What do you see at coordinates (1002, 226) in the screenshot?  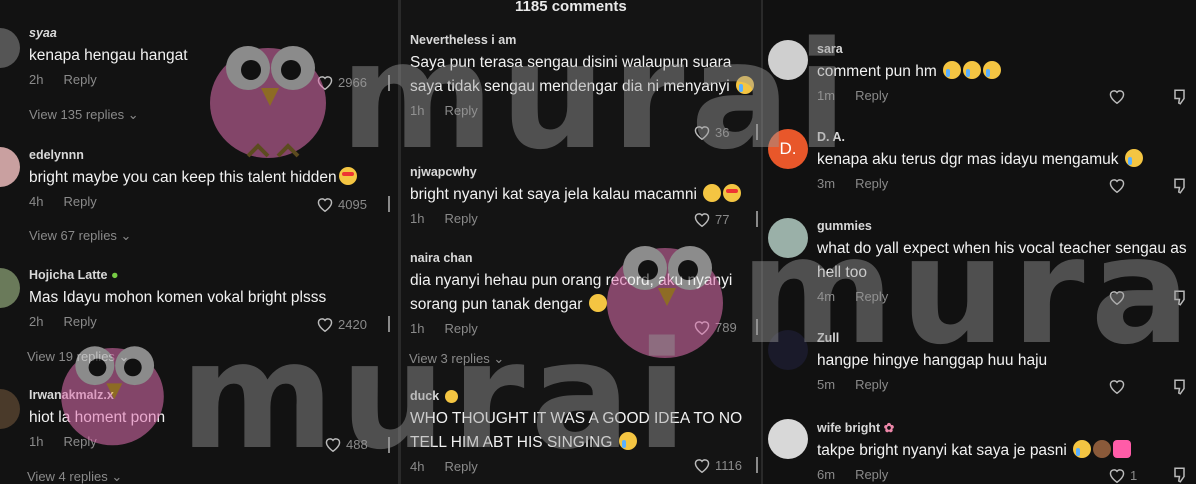 I see `comment-username: gummies` at bounding box center [1002, 226].